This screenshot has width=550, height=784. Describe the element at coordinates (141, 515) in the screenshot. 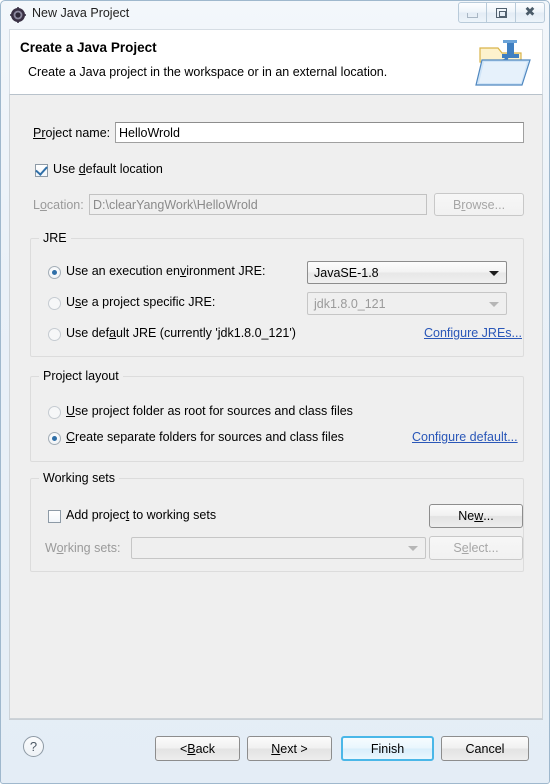

I see `add-project-to-working-sets-label: Add project to working sets` at that location.